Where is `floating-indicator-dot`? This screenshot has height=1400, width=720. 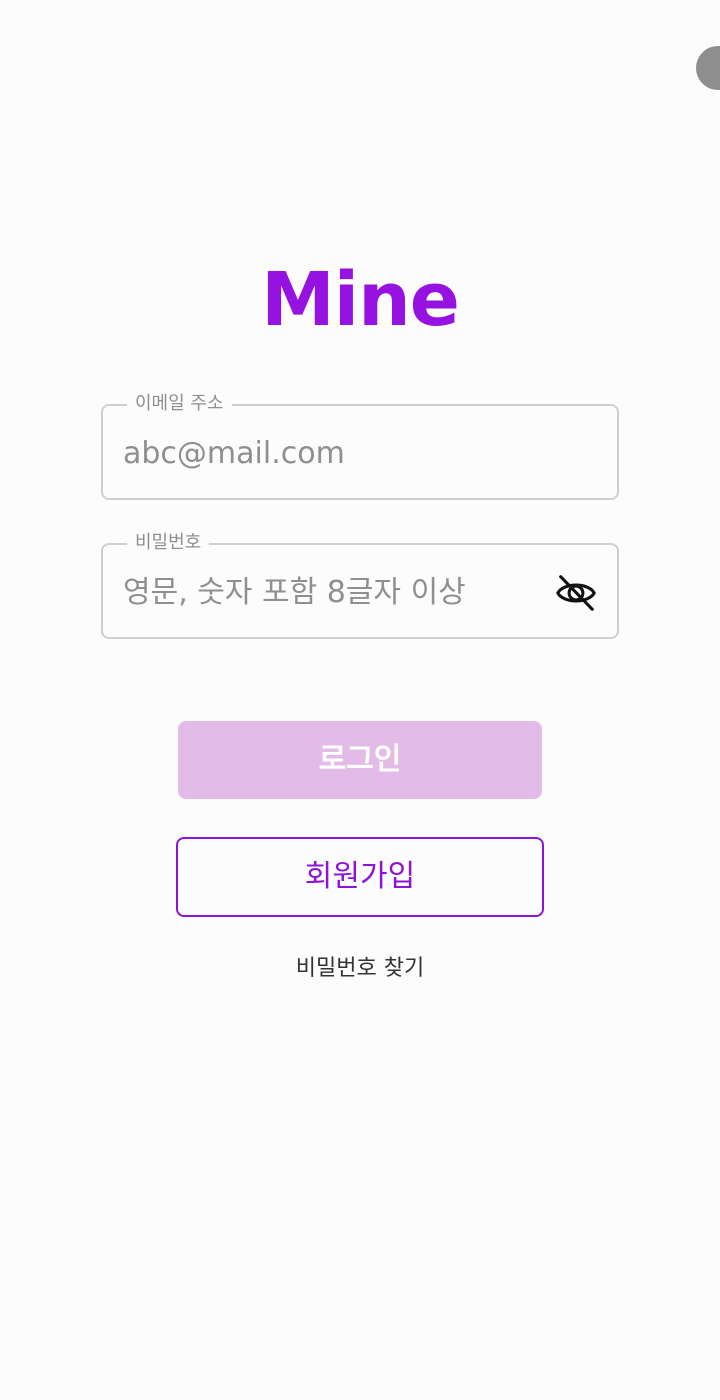 floating-indicator-dot is located at coordinates (708, 68).